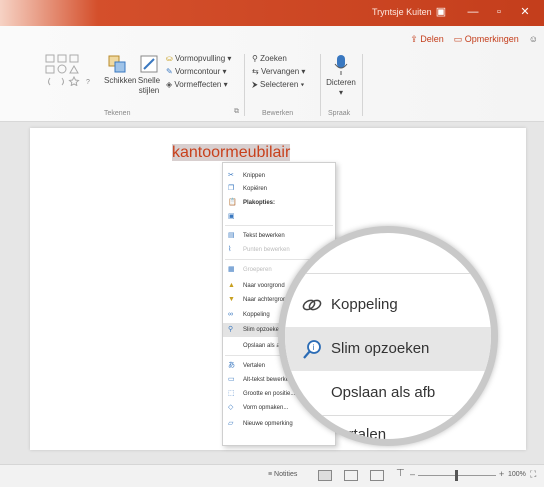  I want to click on edit-text-icon: ▤, so click(231, 235).